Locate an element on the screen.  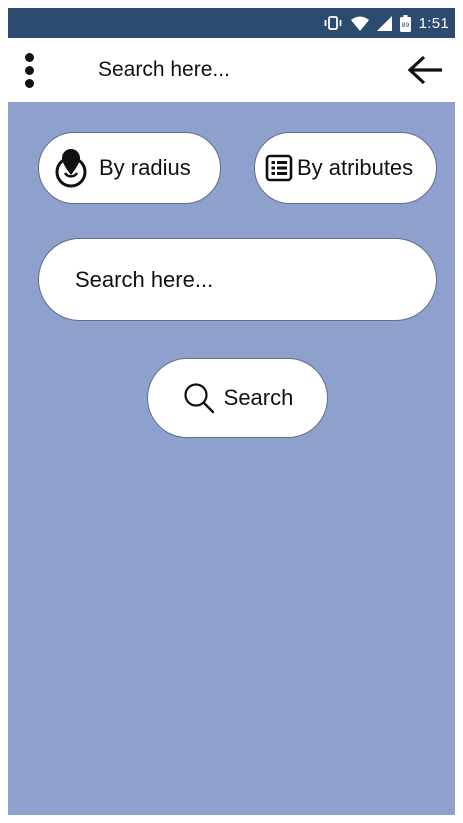
more-options-button is located at coordinates (29, 70).